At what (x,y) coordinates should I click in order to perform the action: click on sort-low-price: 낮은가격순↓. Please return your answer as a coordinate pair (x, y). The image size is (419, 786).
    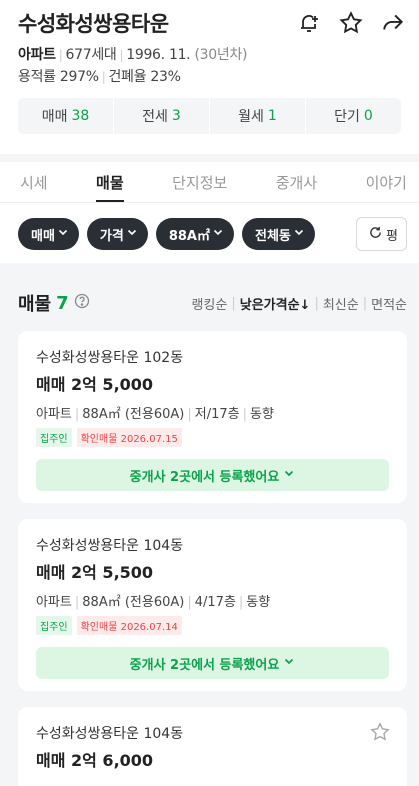
    Looking at the image, I should click on (275, 303).